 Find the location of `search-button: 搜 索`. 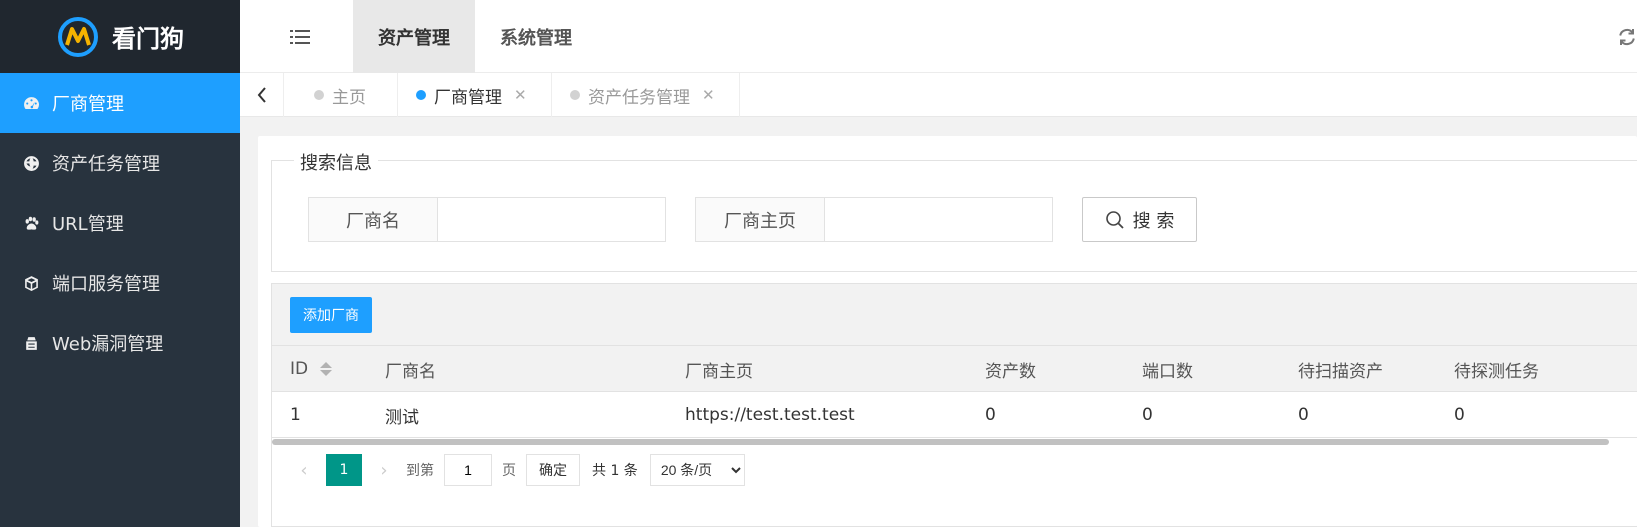

search-button: 搜 索 is located at coordinates (1139, 219).